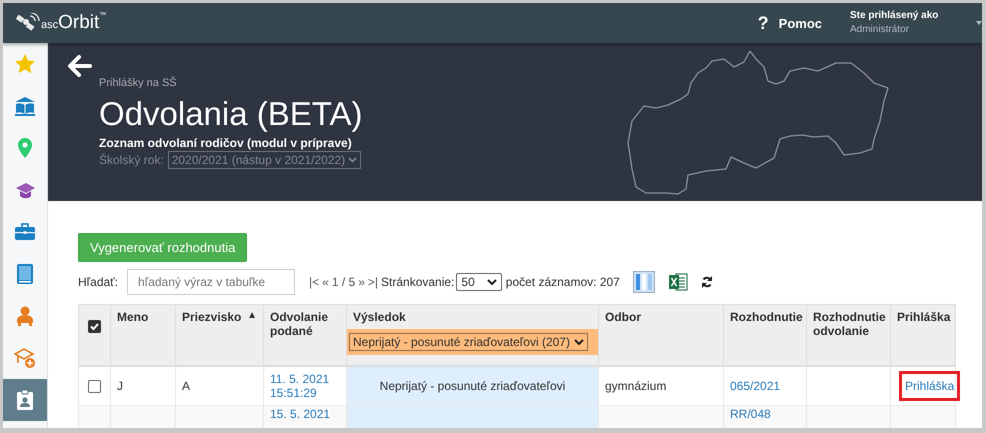 This screenshot has height=433, width=986. What do you see at coordinates (800, 23) in the screenshot?
I see `help-link: Pomoc` at bounding box center [800, 23].